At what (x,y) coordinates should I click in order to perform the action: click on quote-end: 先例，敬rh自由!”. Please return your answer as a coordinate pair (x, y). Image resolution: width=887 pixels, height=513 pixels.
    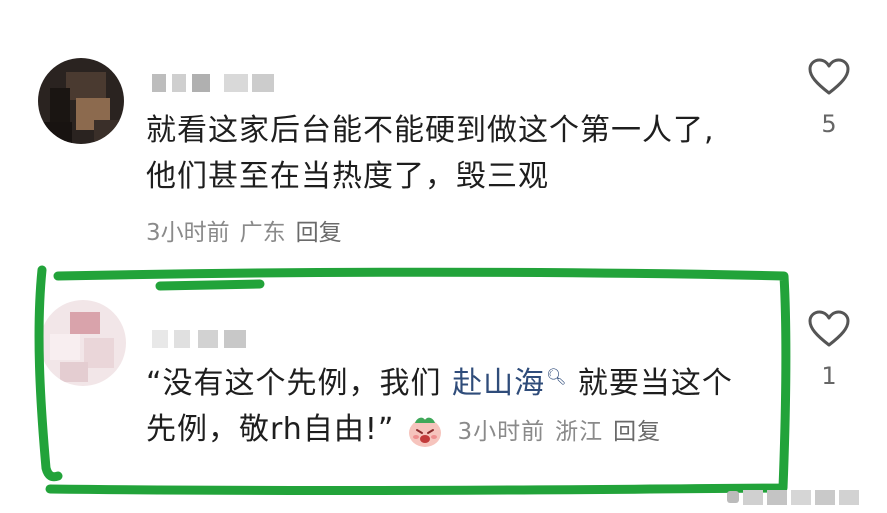
    Looking at the image, I should click on (270, 429).